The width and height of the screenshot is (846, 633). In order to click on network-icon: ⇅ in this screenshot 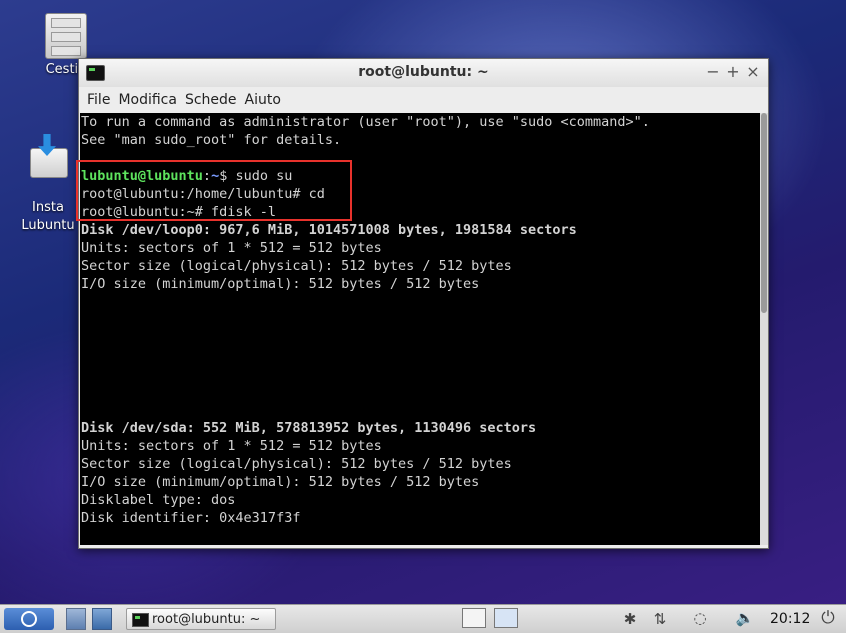, I will do `click(660, 621)`.